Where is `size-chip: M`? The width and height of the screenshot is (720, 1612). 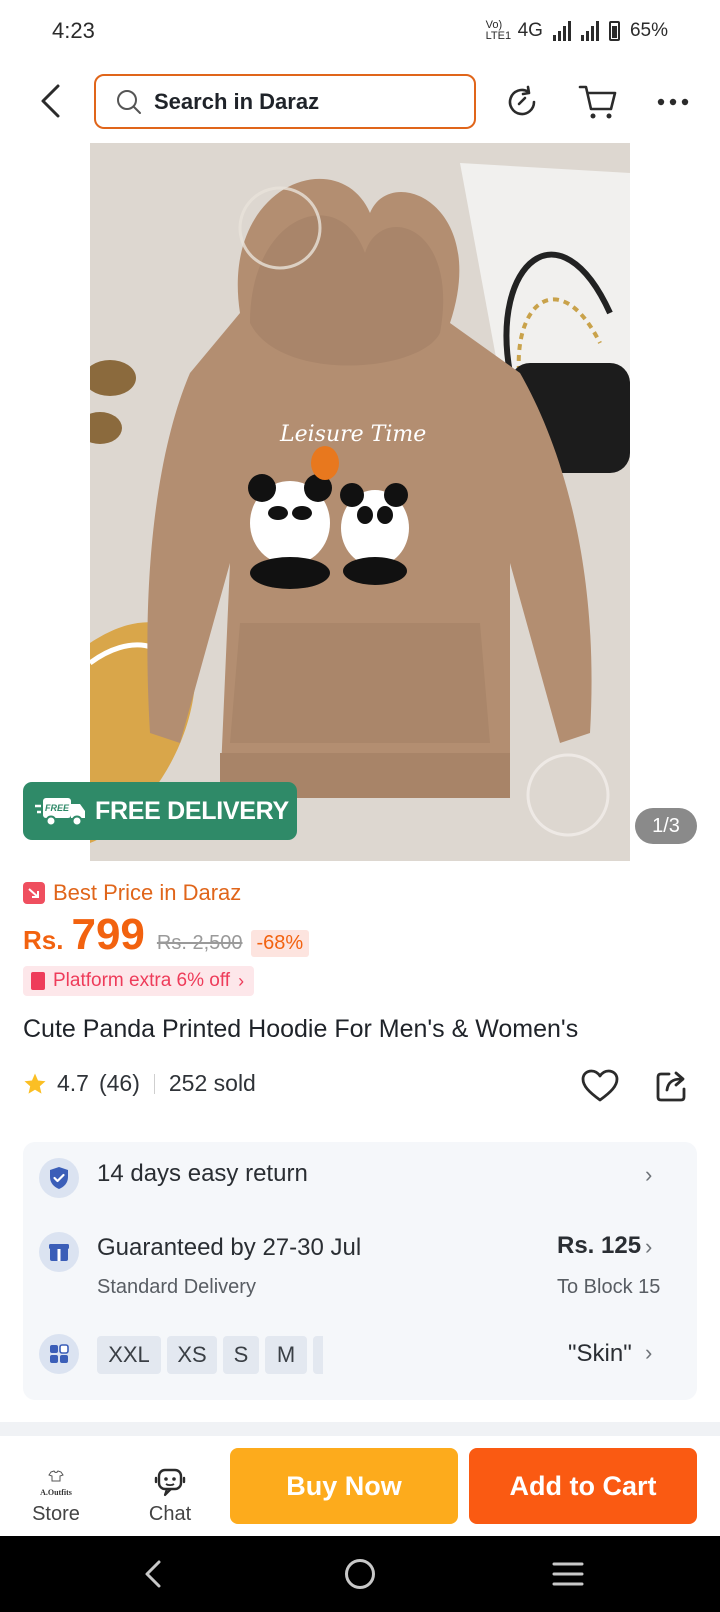 size-chip: M is located at coordinates (286, 1355).